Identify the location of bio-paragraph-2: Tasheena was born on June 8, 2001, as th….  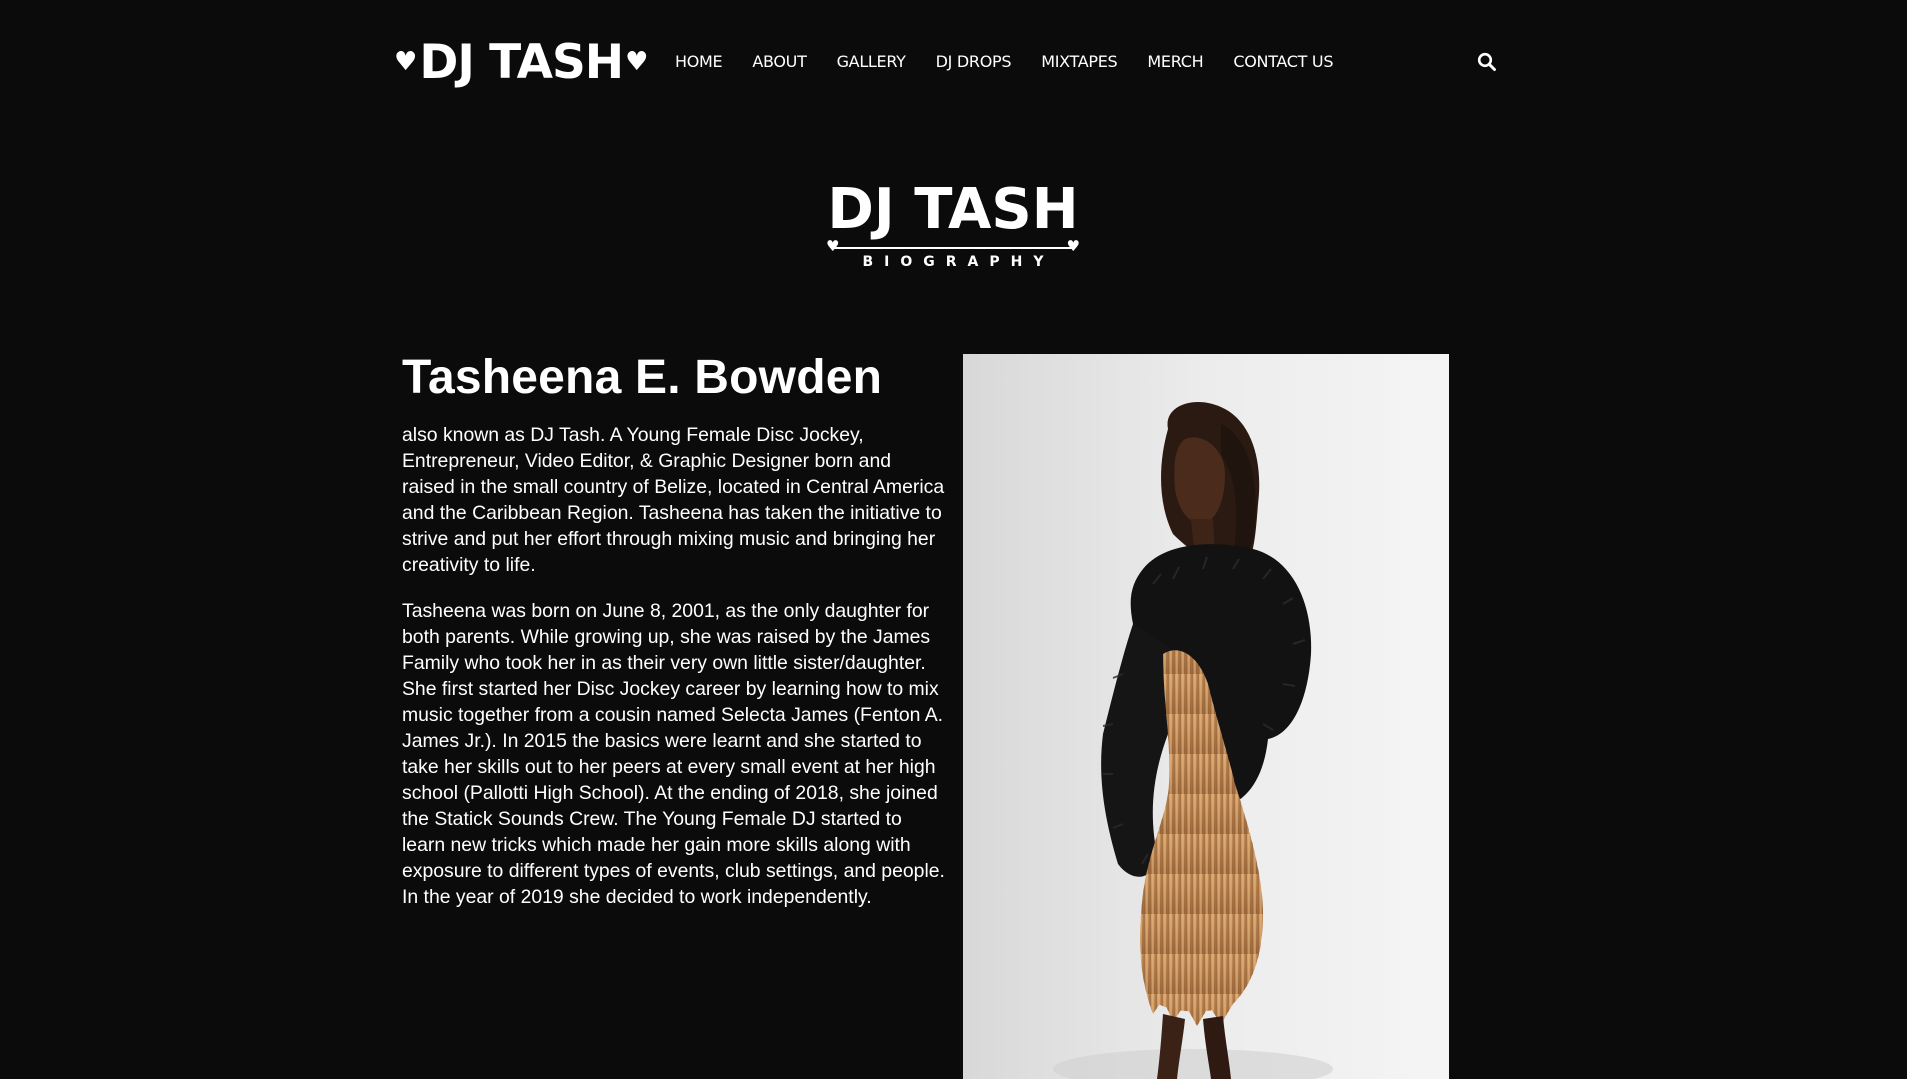
(673, 754).